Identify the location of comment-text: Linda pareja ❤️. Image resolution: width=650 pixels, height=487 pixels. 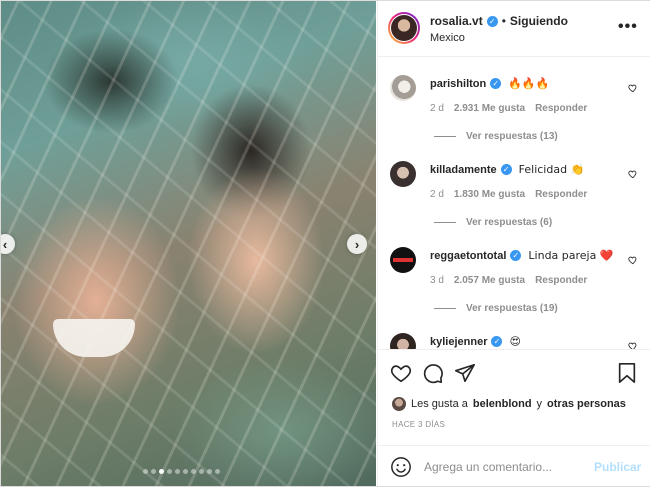
(571, 255).